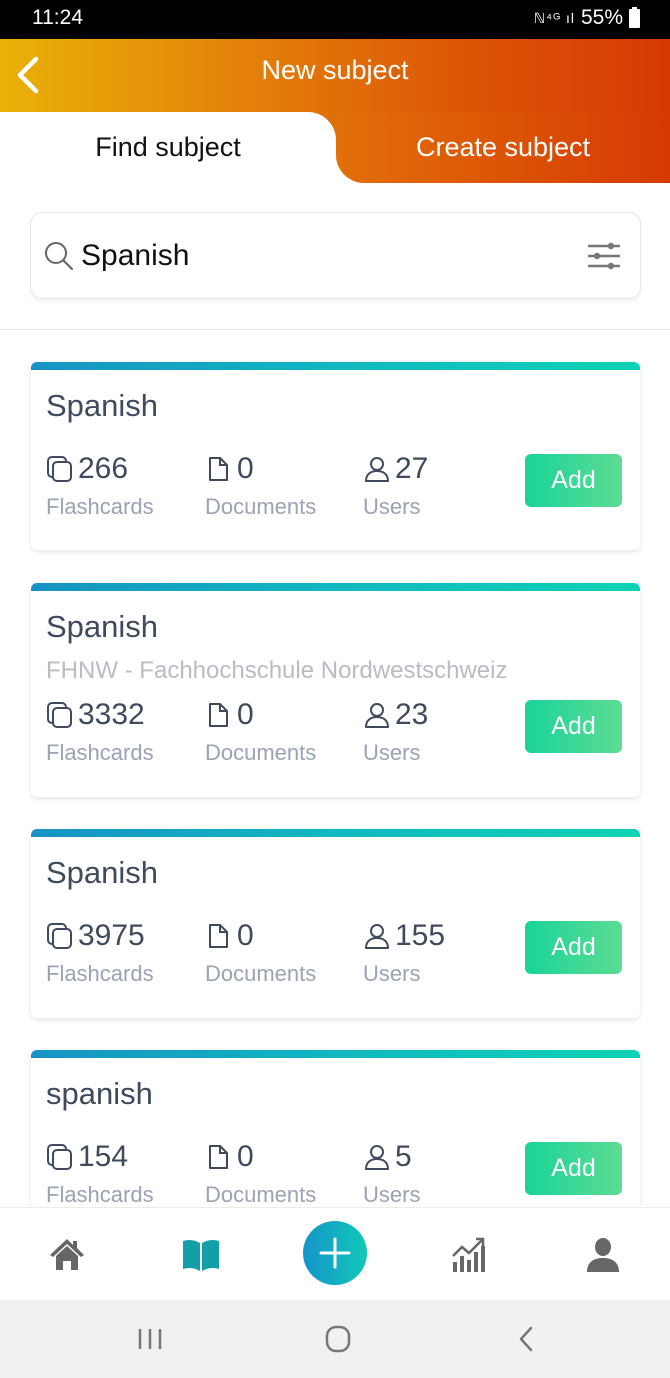  Describe the element at coordinates (404, 953) in the screenshot. I see `stat-users: 155 Users` at that location.